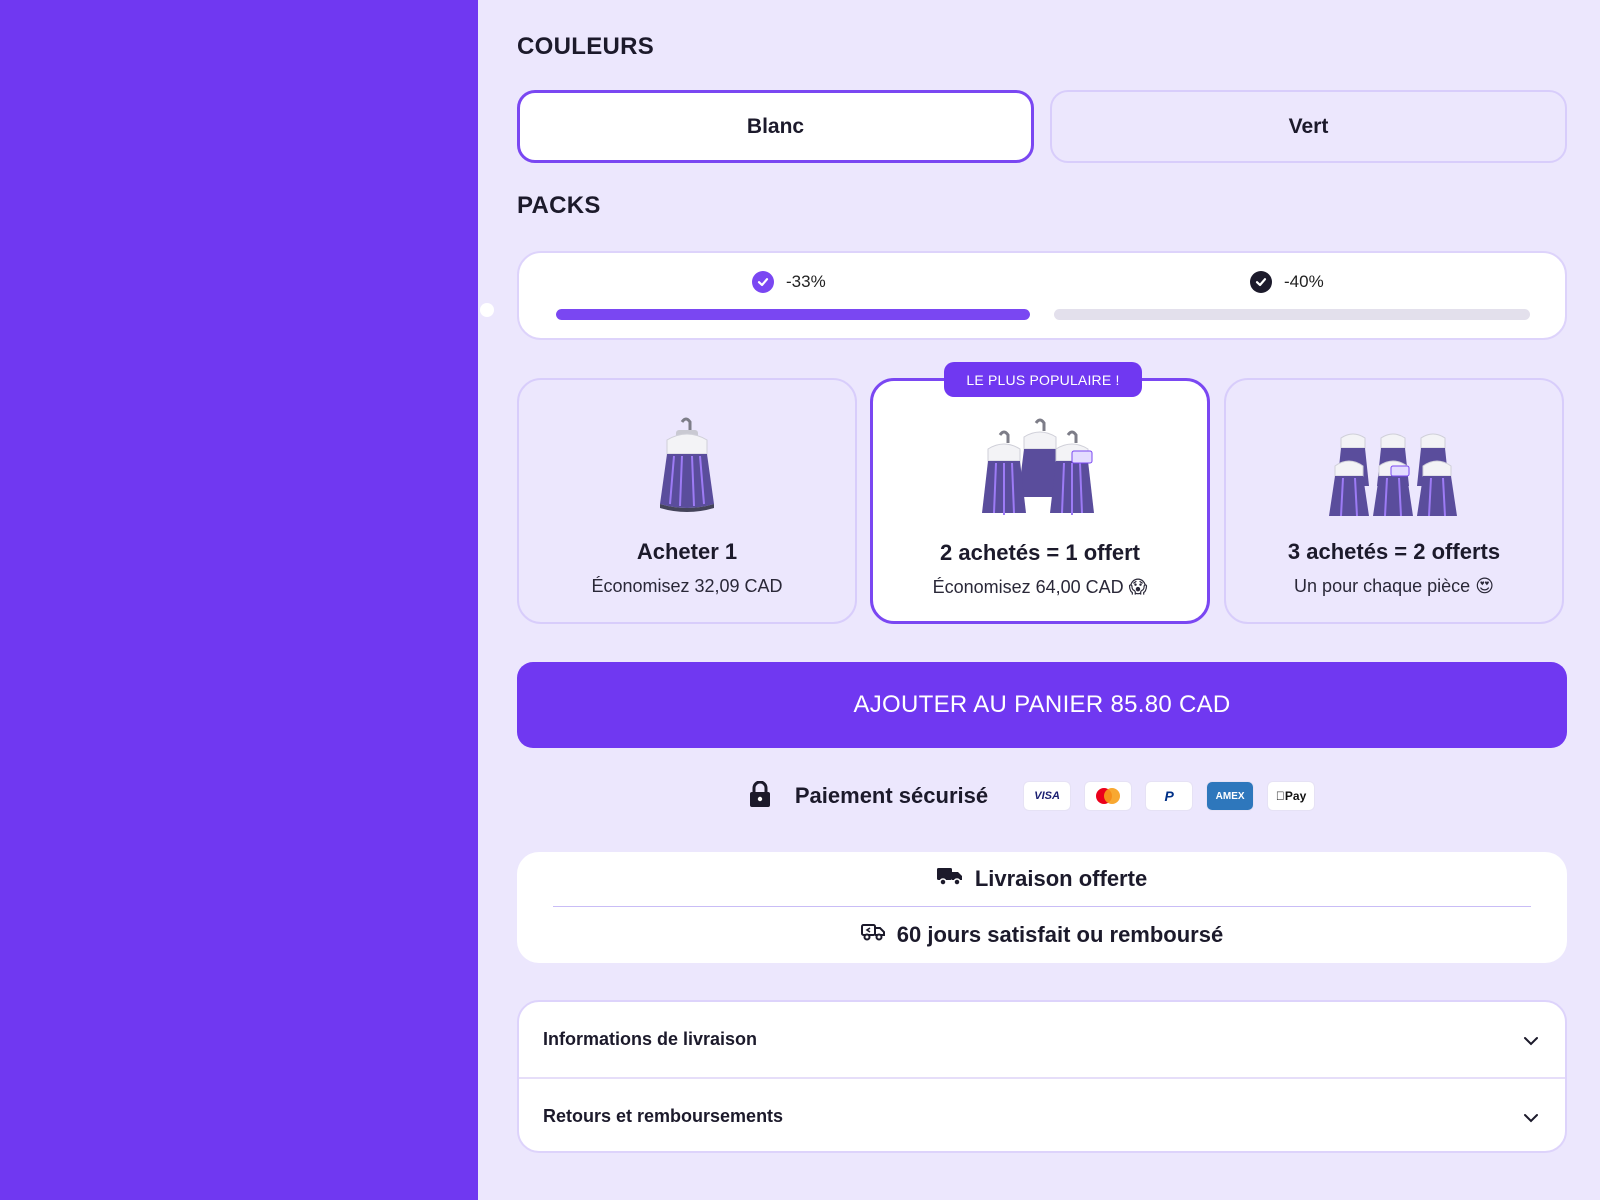 The image size is (1600, 1200). Describe the element at coordinates (1040, 463) in the screenshot. I see `three-lamps-icon` at that location.